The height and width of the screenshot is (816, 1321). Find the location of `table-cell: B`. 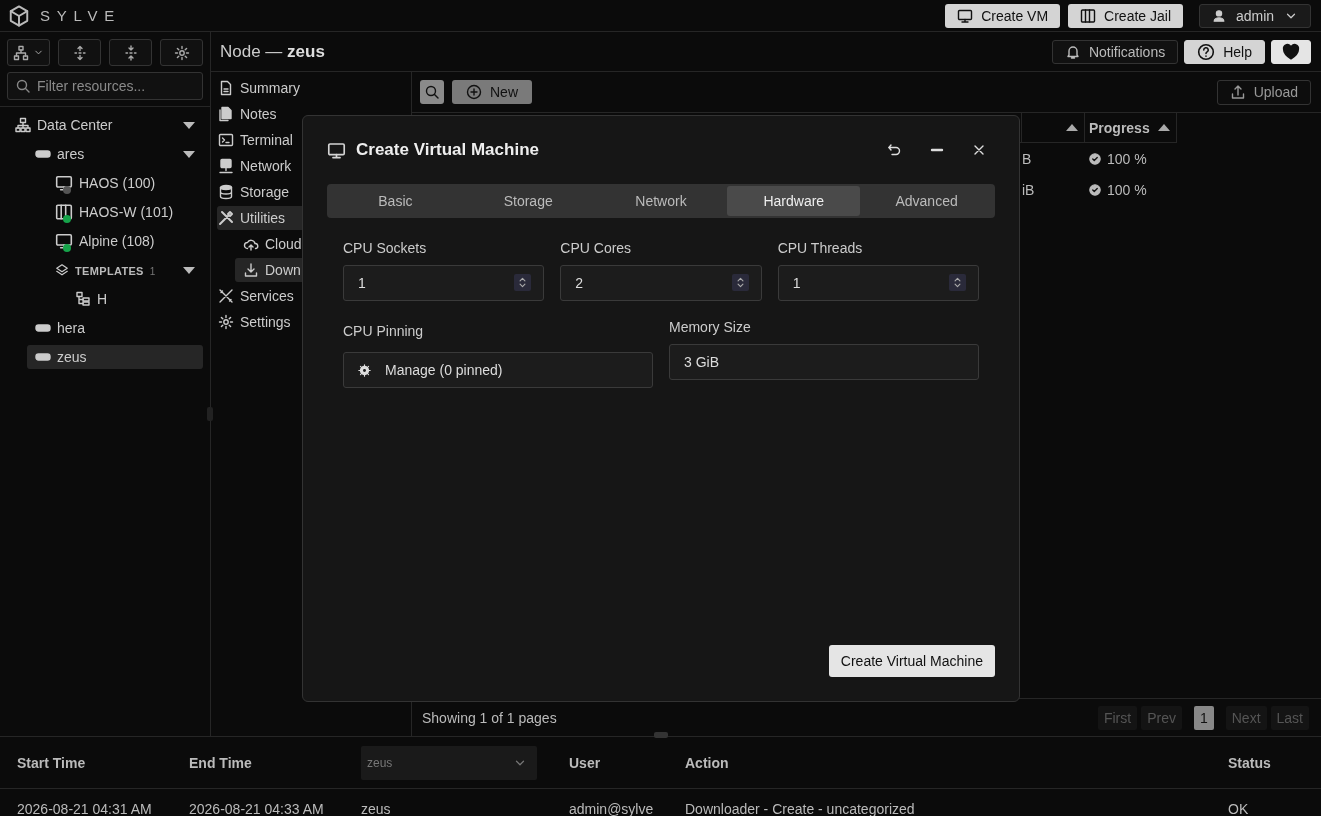

table-cell: B is located at coordinates (1027, 158).